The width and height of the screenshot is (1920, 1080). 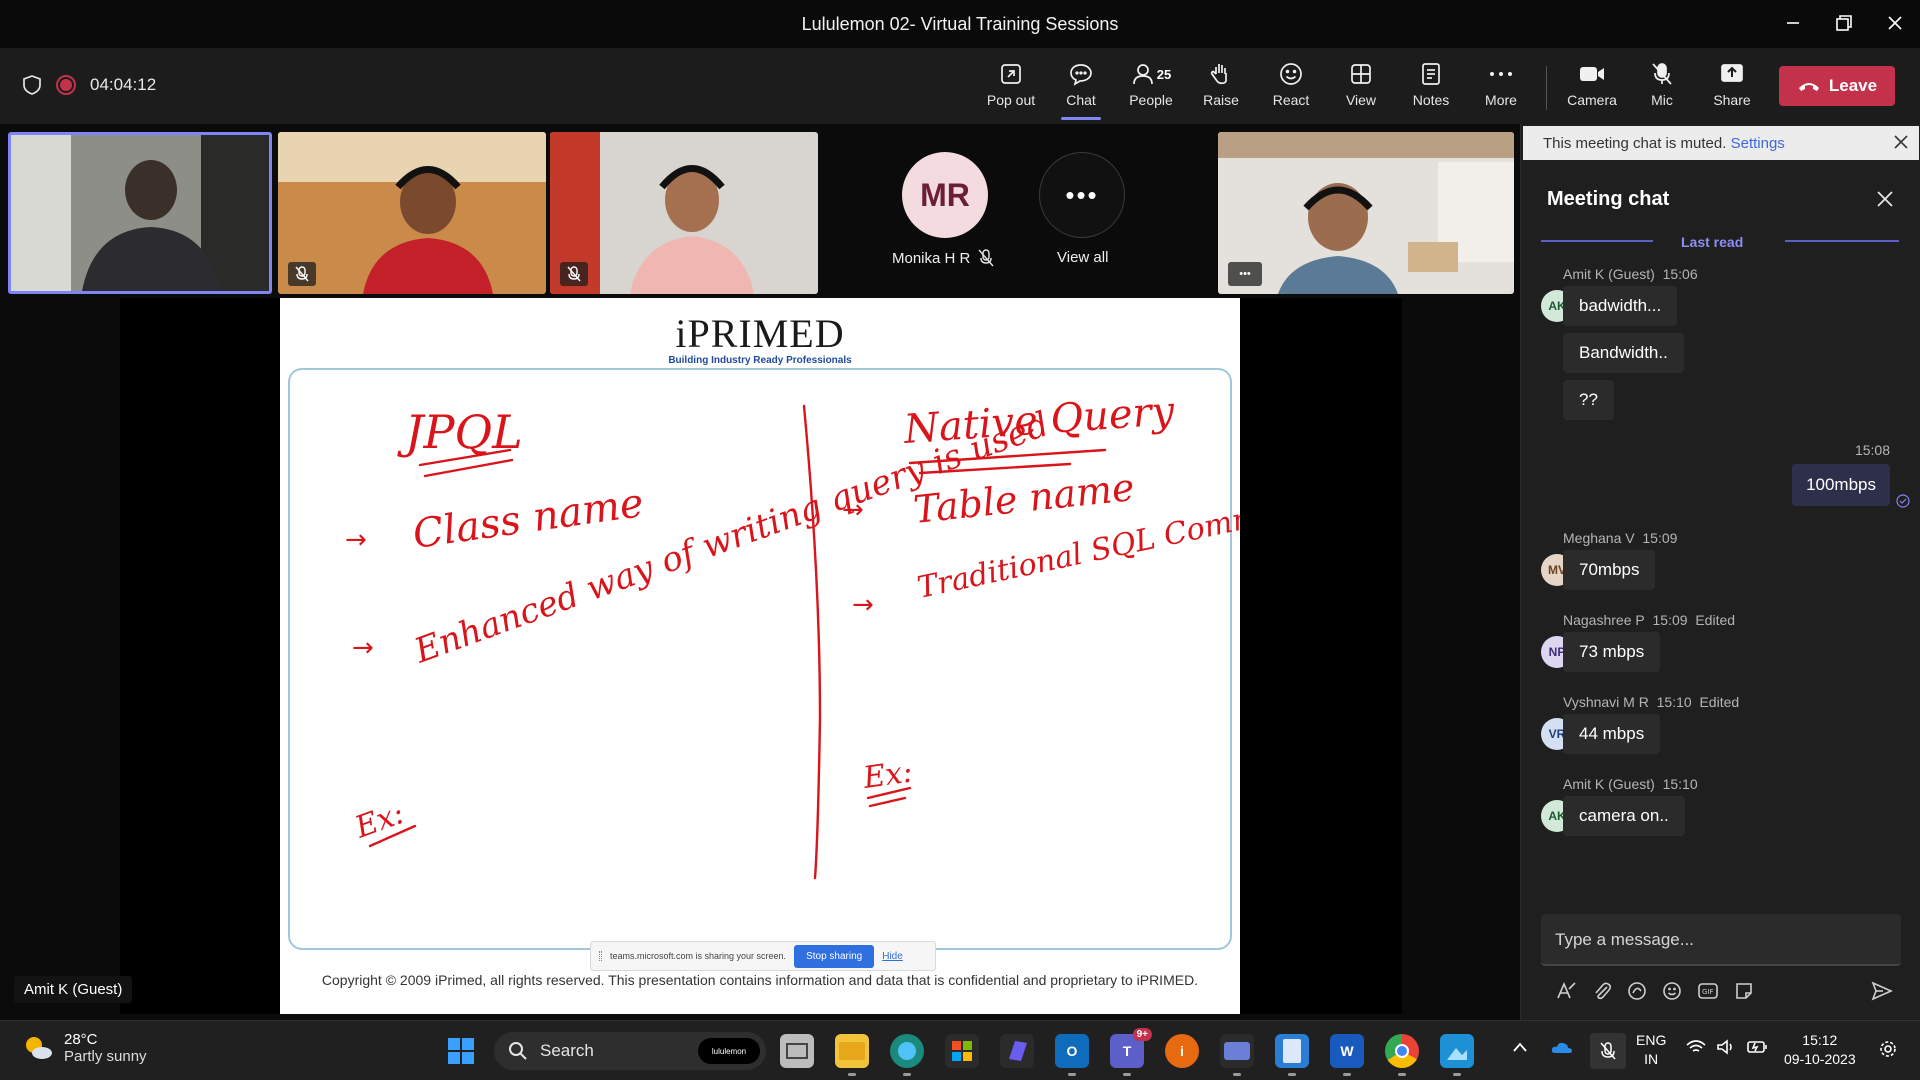 What do you see at coordinates (84, 1048) in the screenshot?
I see `weather-widget: 28°C Partly sunny` at bounding box center [84, 1048].